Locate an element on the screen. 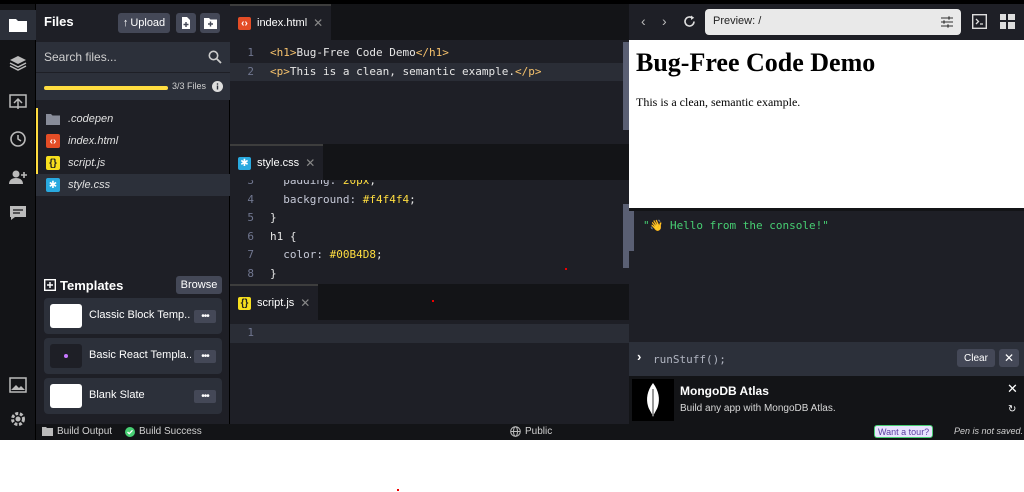  tab-label: script.js is located at coordinates (276, 303).